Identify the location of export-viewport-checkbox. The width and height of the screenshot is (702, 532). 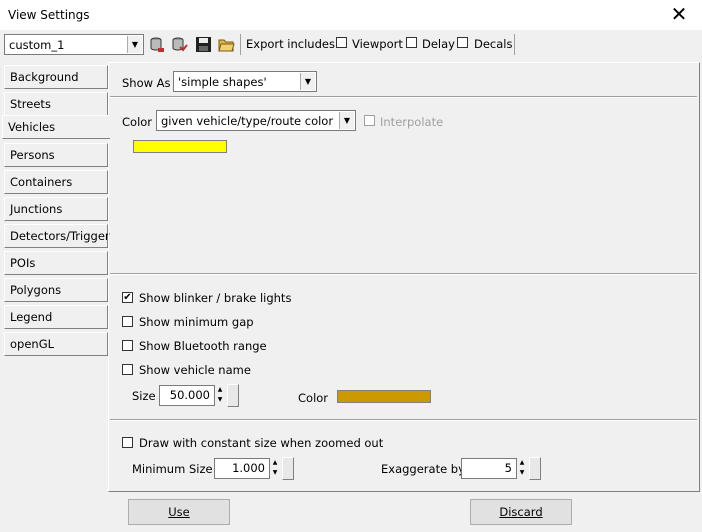
(341, 42).